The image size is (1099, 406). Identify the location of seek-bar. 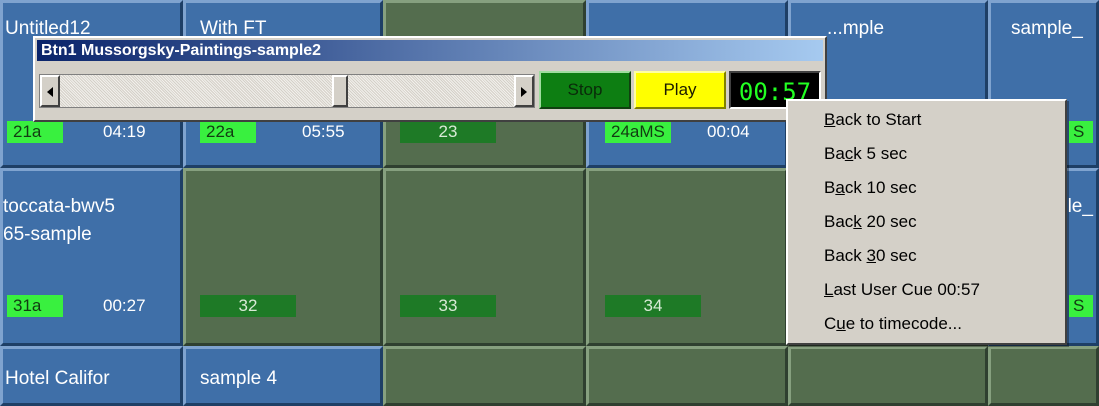
(287, 91).